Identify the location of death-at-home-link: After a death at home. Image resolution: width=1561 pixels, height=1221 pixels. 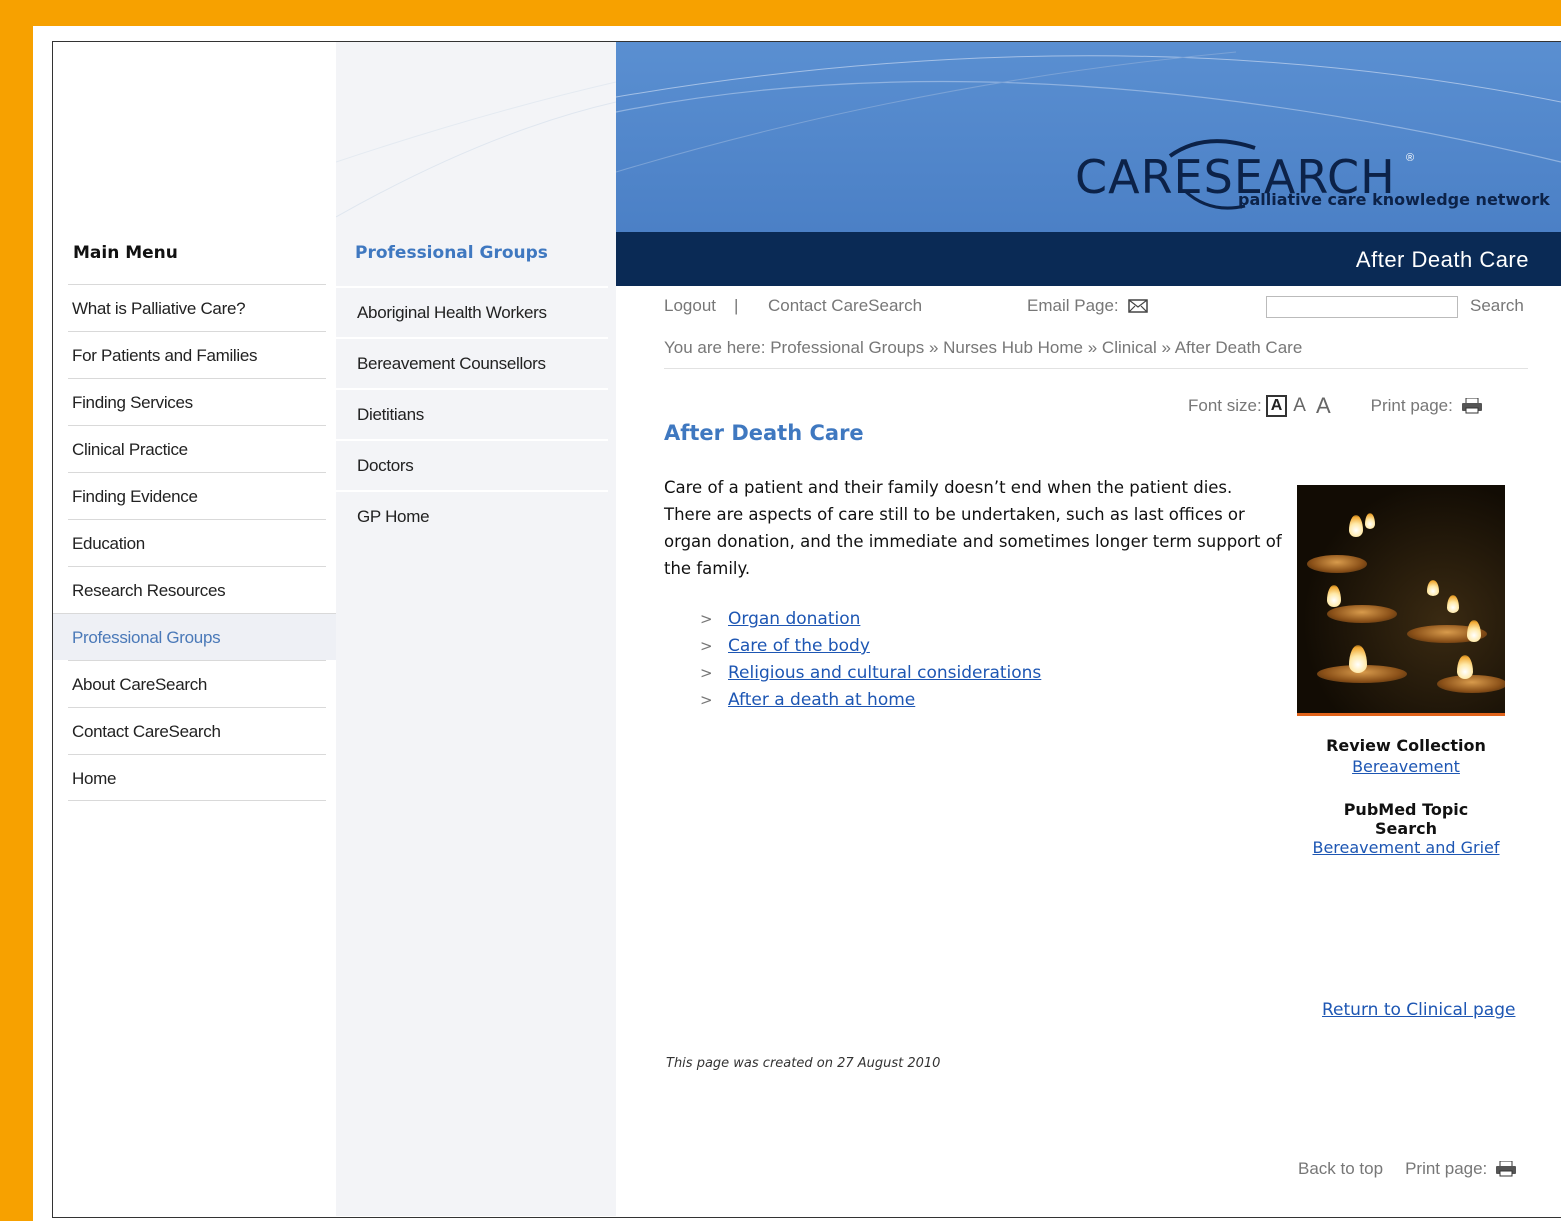
(821, 700).